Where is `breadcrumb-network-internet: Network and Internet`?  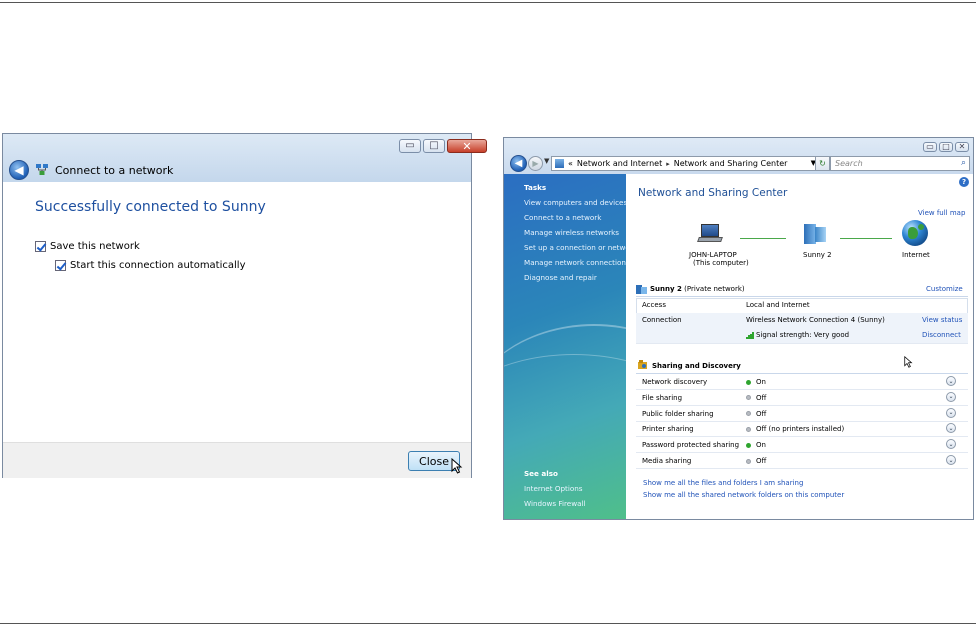 breadcrumb-network-internet: Network and Internet is located at coordinates (619, 163).